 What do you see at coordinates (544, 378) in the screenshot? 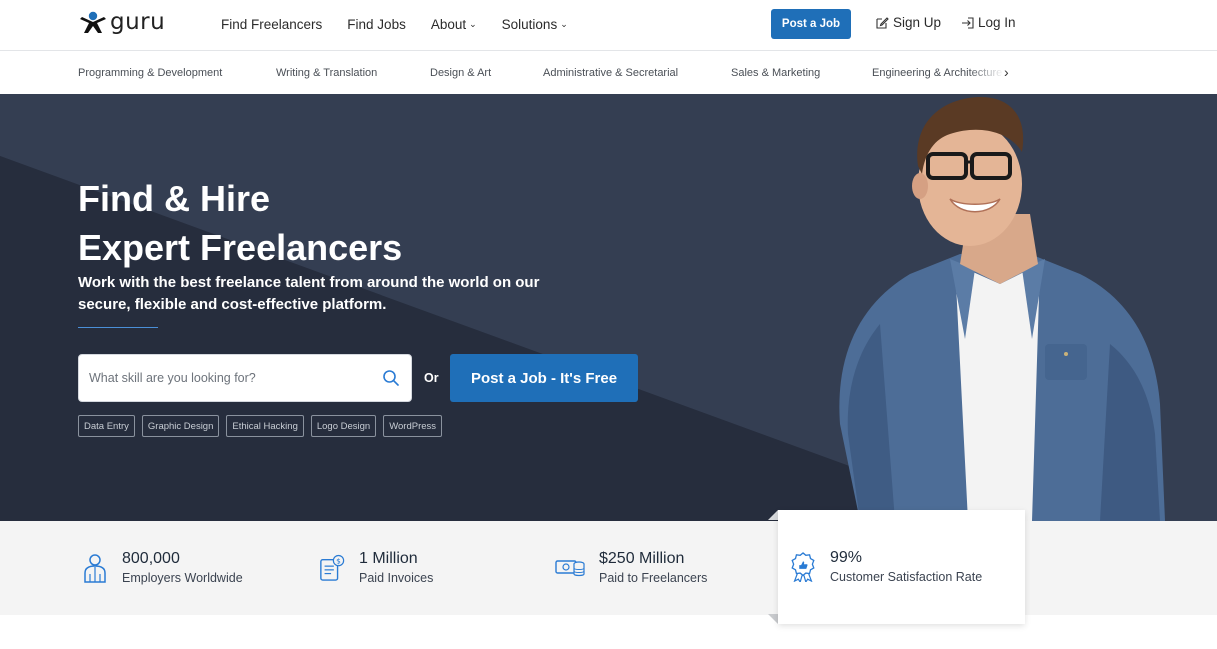
I see `post-job-free-button: Post a Job - It's Free` at bounding box center [544, 378].